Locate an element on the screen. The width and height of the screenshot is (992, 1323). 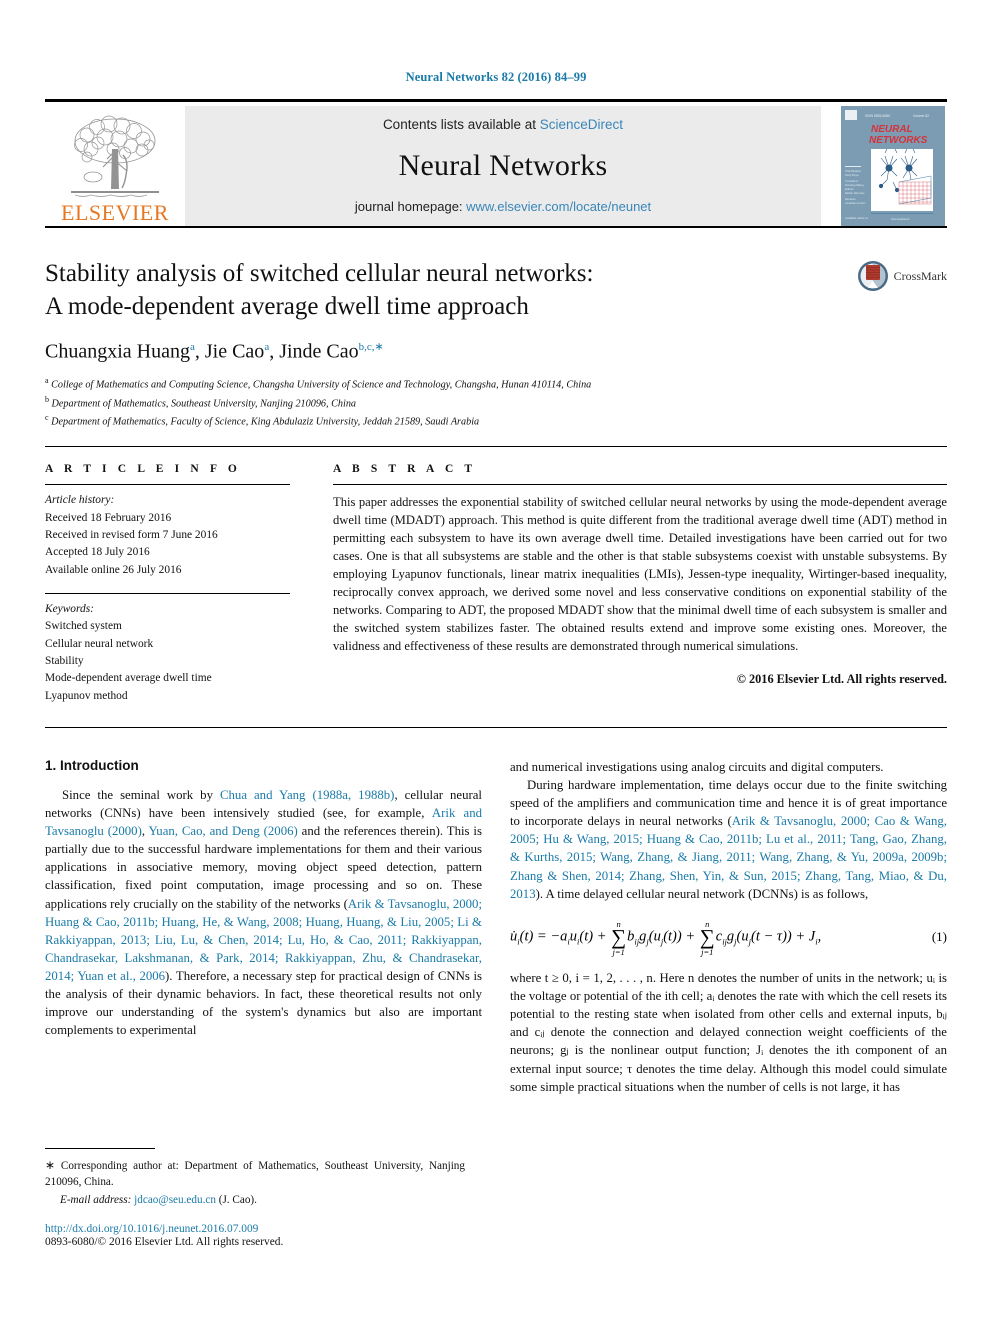
masthead-top-rule is located at coordinates (496, 100).